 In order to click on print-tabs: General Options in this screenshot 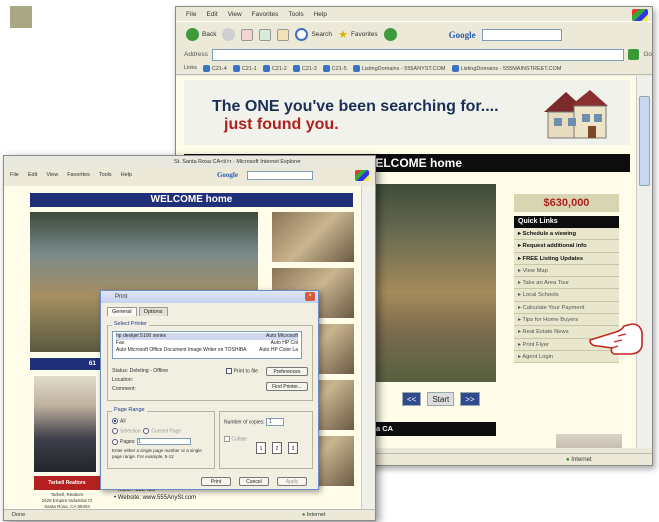, I will do `click(209, 309)`.